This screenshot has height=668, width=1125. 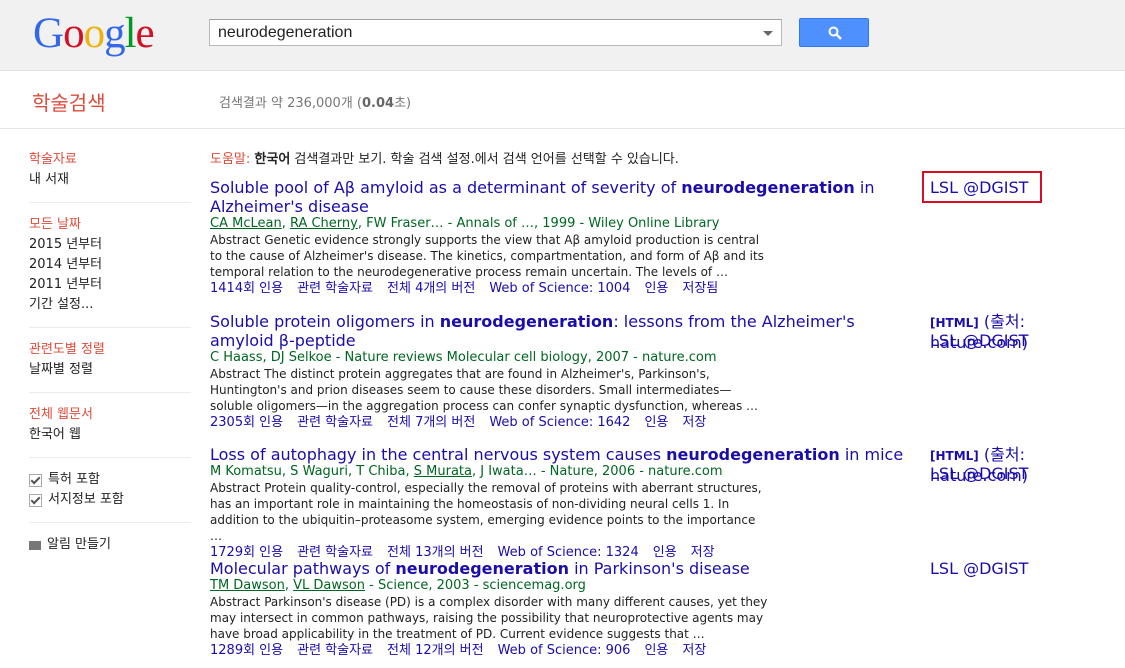 I want to click on sidebar-section-web: 전체 웹문서 한국어 웹, so click(x=110, y=431).